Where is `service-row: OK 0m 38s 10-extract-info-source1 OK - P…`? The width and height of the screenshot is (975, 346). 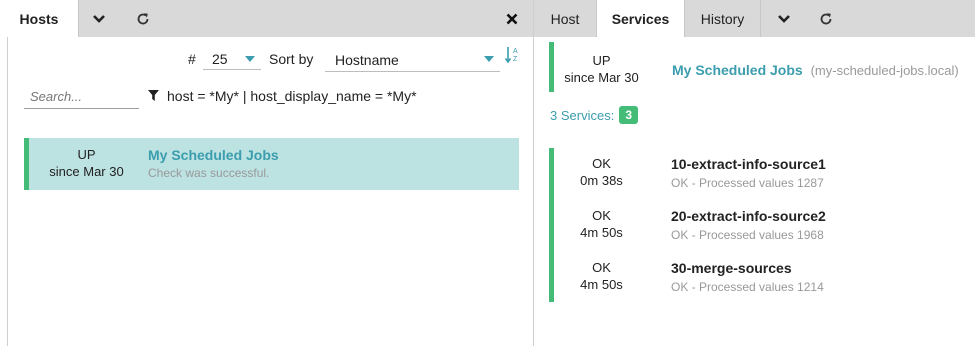
service-row: OK 0m 38s 10-extract-info-source1 OK - P… is located at coordinates (764, 174).